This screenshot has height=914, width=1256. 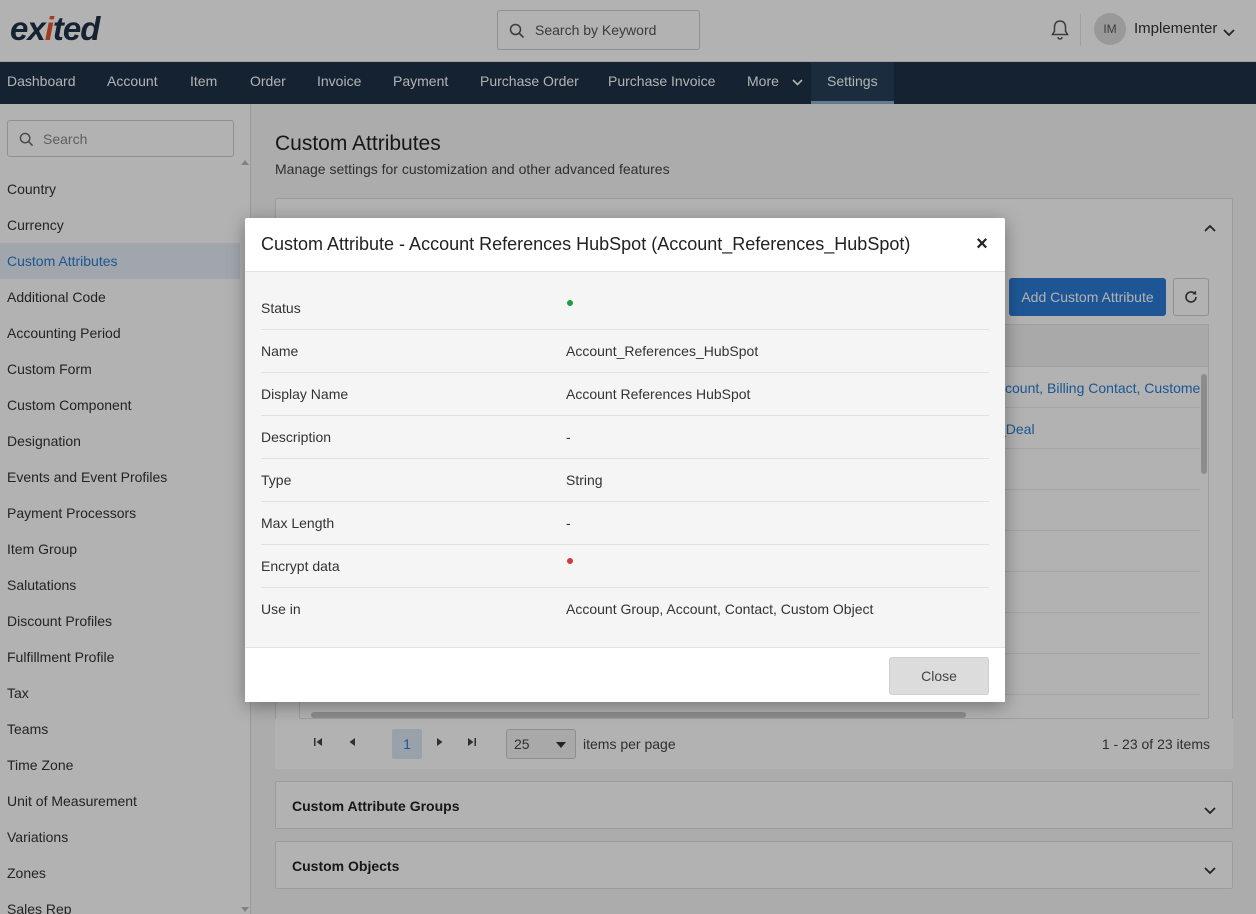 What do you see at coordinates (570, 303) in the screenshot?
I see `status-indicator-dot` at bounding box center [570, 303].